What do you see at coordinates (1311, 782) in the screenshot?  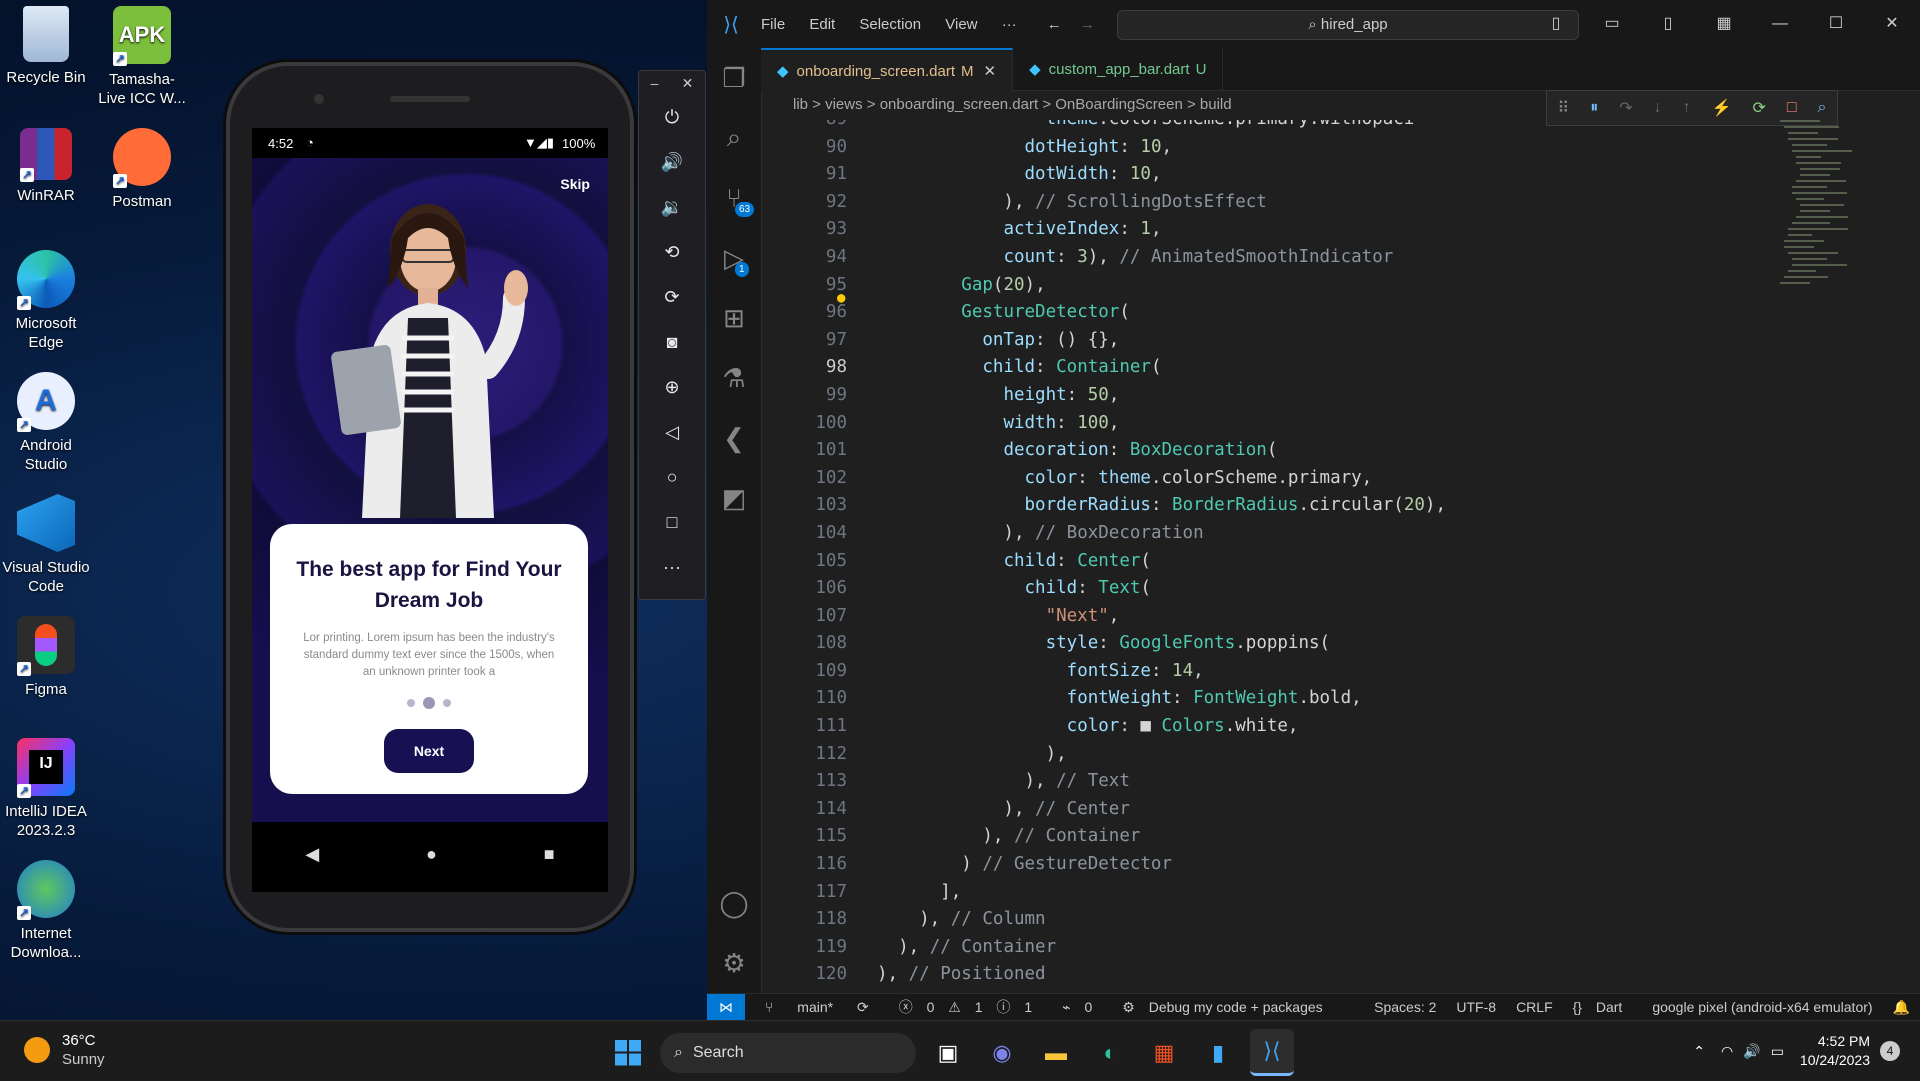 I see `code-line: 113 ), // Text` at bounding box center [1311, 782].